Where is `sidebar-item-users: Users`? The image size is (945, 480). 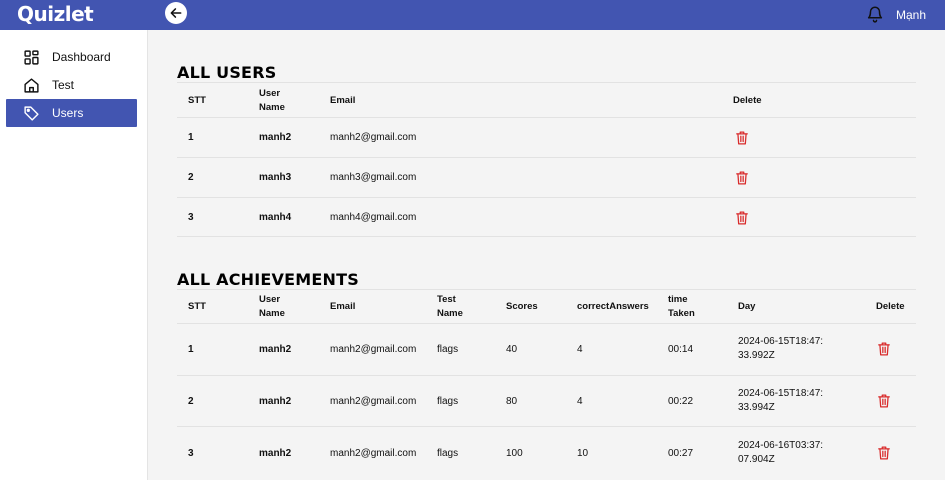
sidebar-item-users: Users is located at coordinates (71, 113).